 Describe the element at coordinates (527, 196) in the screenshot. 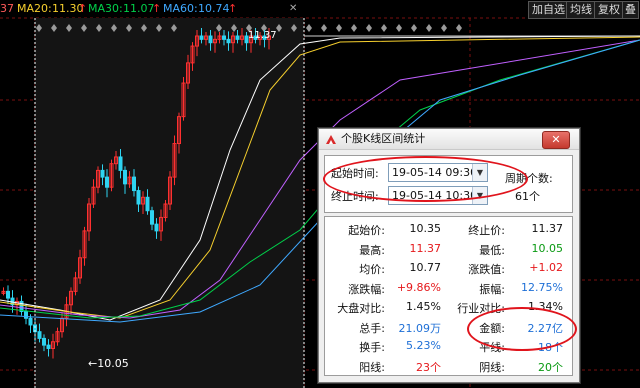

I see `period-count-value: 61个` at that location.